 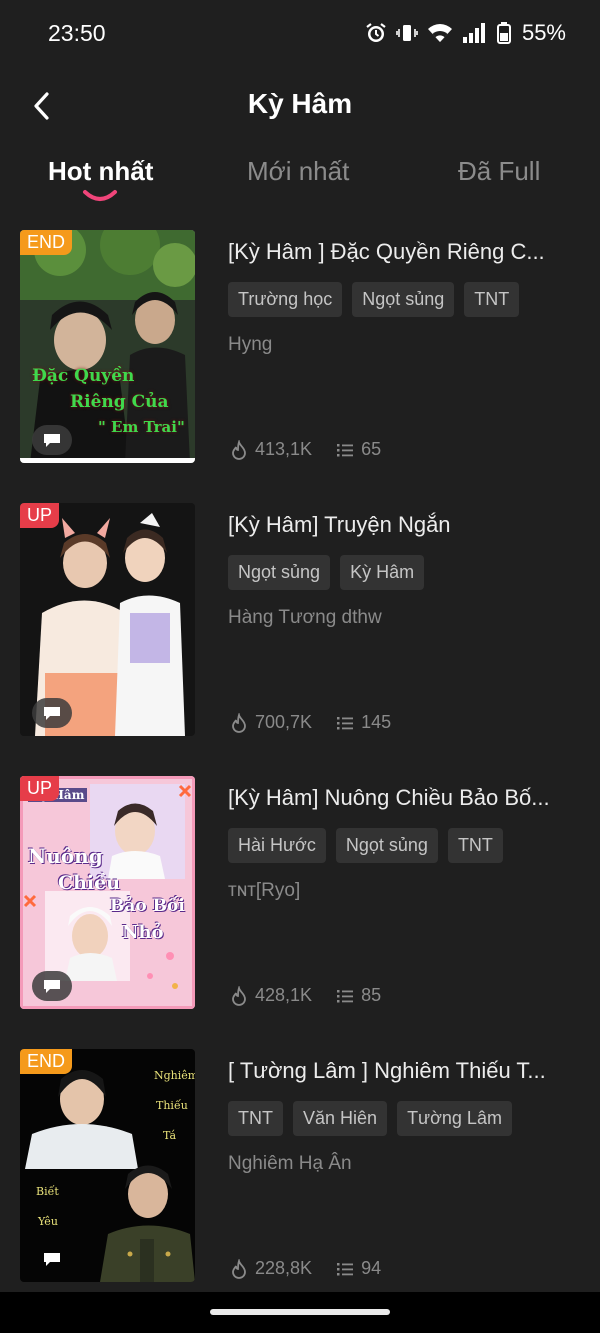 What do you see at coordinates (371, 995) in the screenshot?
I see `chapter-count: 85` at bounding box center [371, 995].